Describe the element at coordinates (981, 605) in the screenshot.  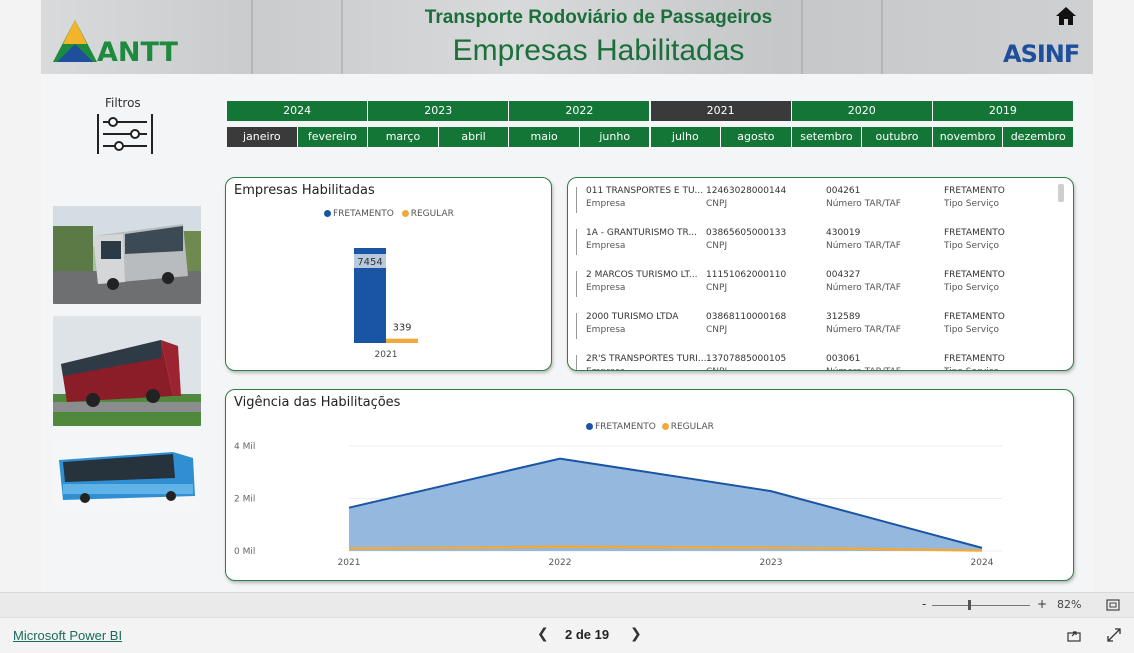
I see `zoom-slider` at that location.